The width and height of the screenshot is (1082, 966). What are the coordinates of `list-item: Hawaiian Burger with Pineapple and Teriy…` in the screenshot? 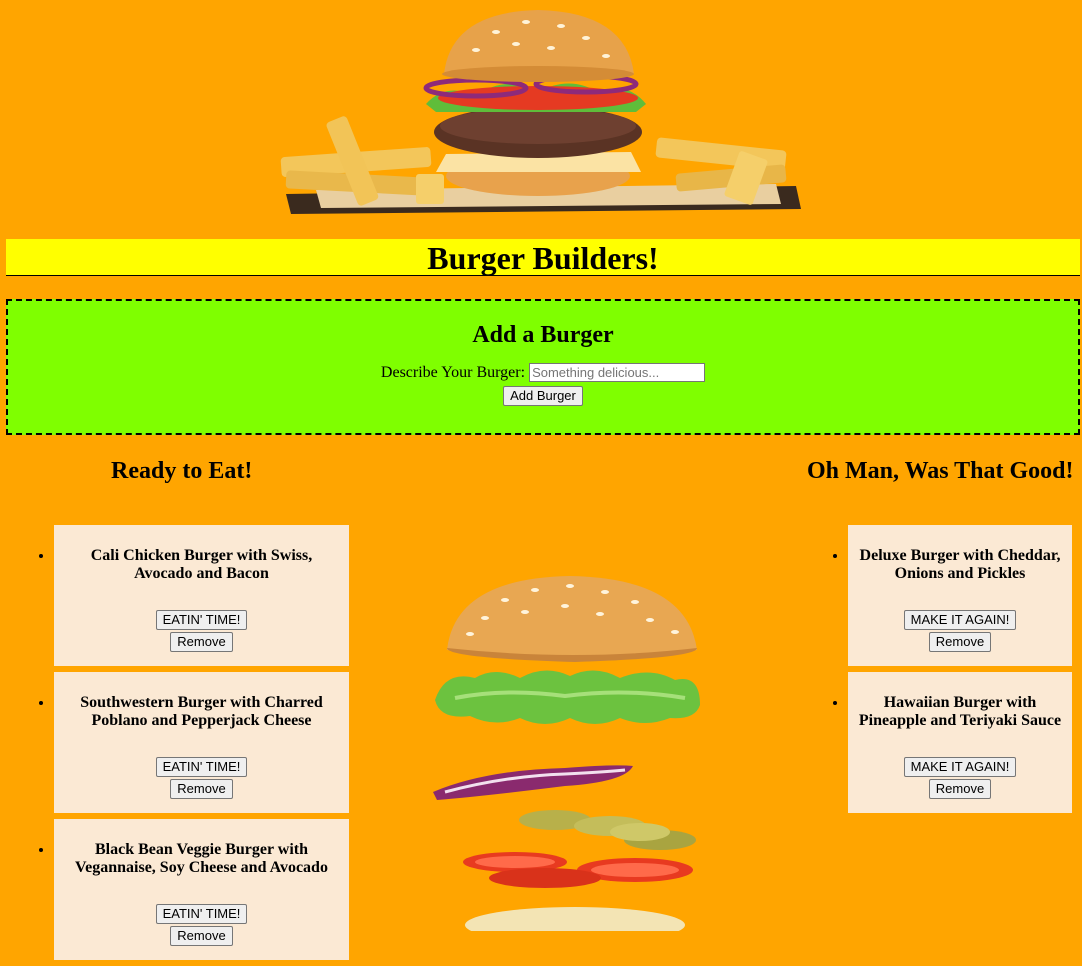 It's located at (960, 742).